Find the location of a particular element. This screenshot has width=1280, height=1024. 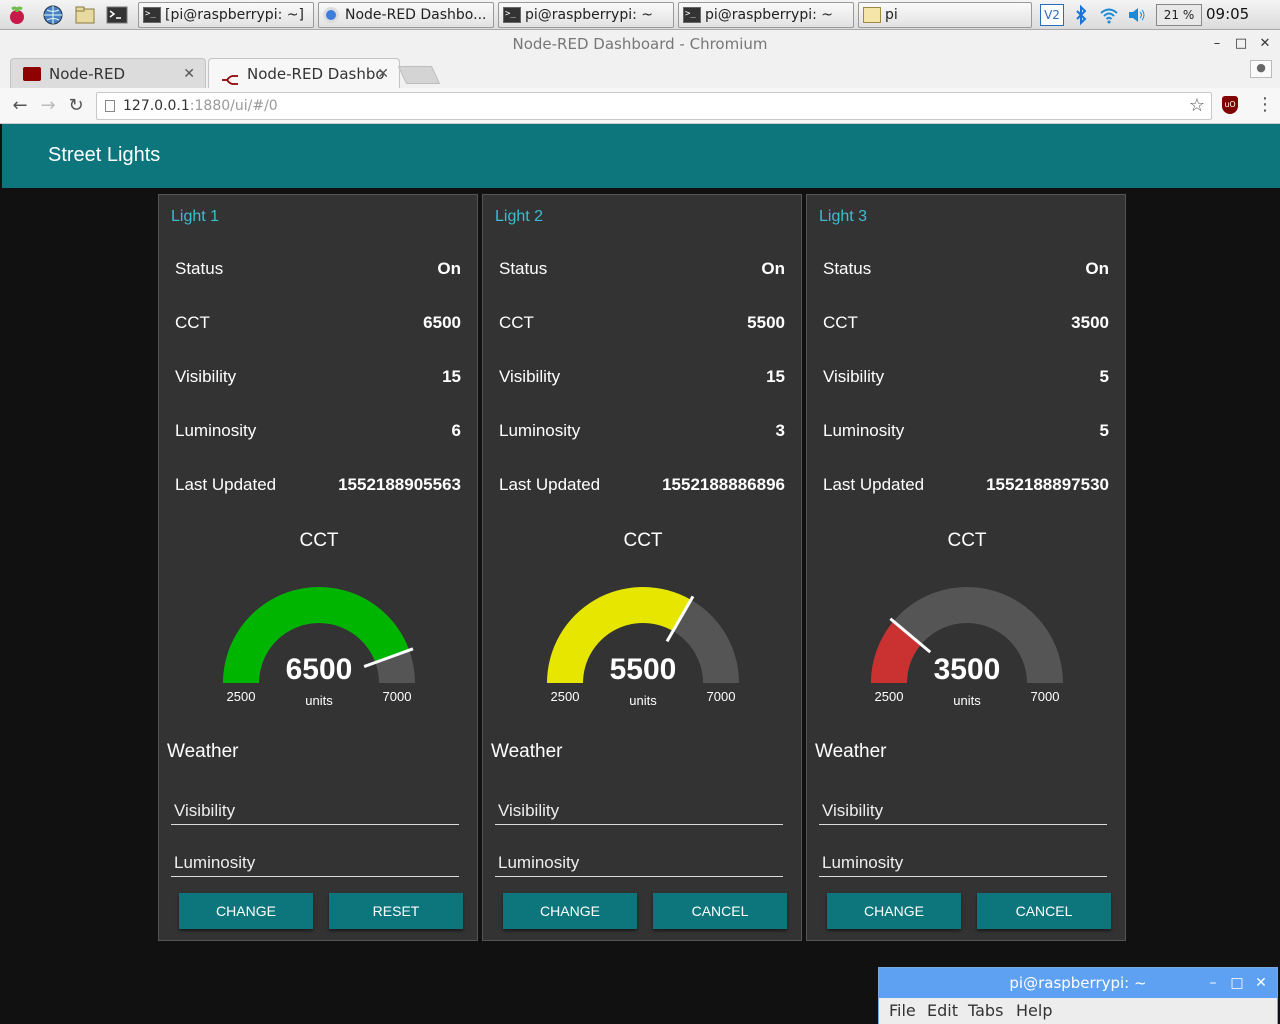

raspberry-menu-icon is located at coordinates (17, 15).